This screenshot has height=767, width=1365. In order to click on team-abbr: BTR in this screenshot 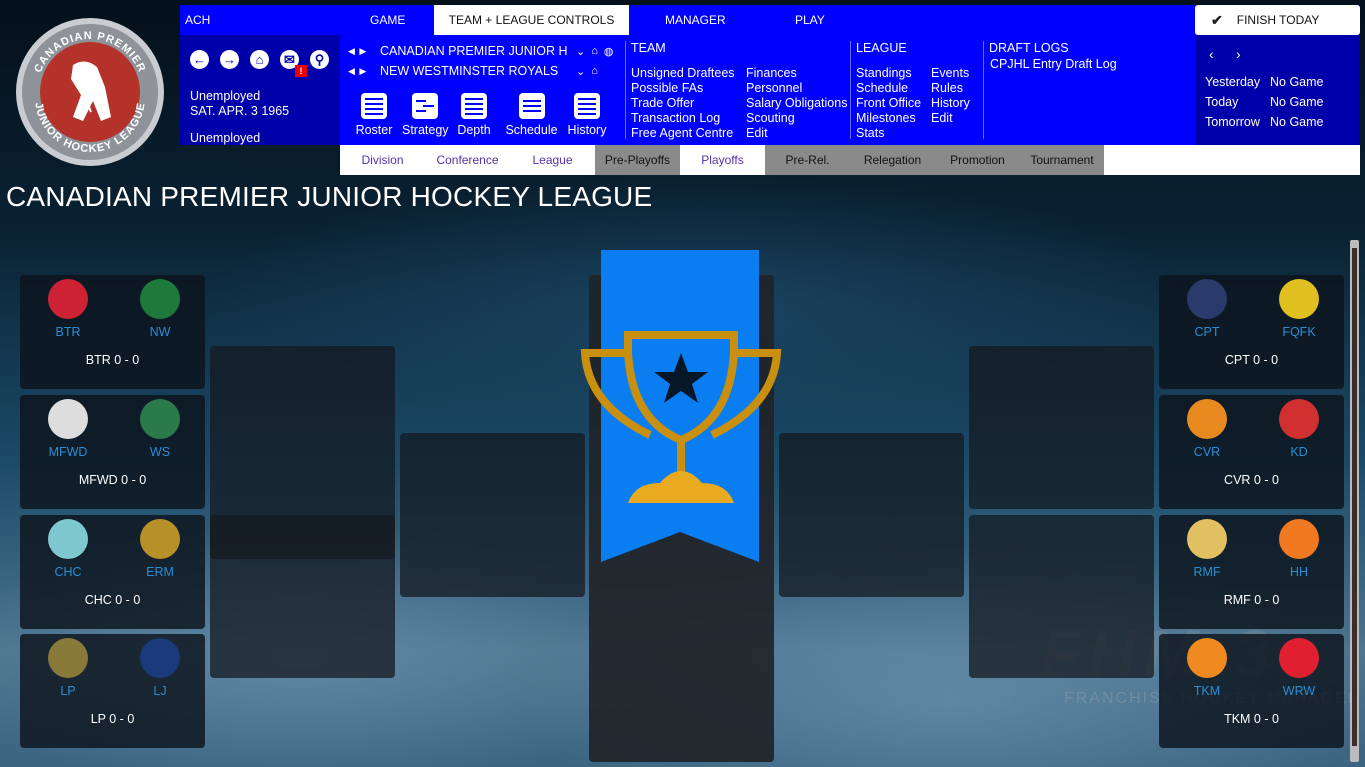, I will do `click(68, 332)`.